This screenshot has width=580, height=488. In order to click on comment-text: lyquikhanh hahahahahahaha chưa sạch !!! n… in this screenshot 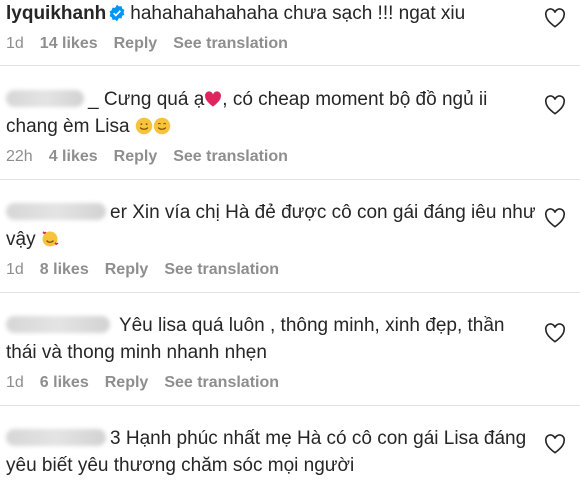, I will do `click(271, 13)`.